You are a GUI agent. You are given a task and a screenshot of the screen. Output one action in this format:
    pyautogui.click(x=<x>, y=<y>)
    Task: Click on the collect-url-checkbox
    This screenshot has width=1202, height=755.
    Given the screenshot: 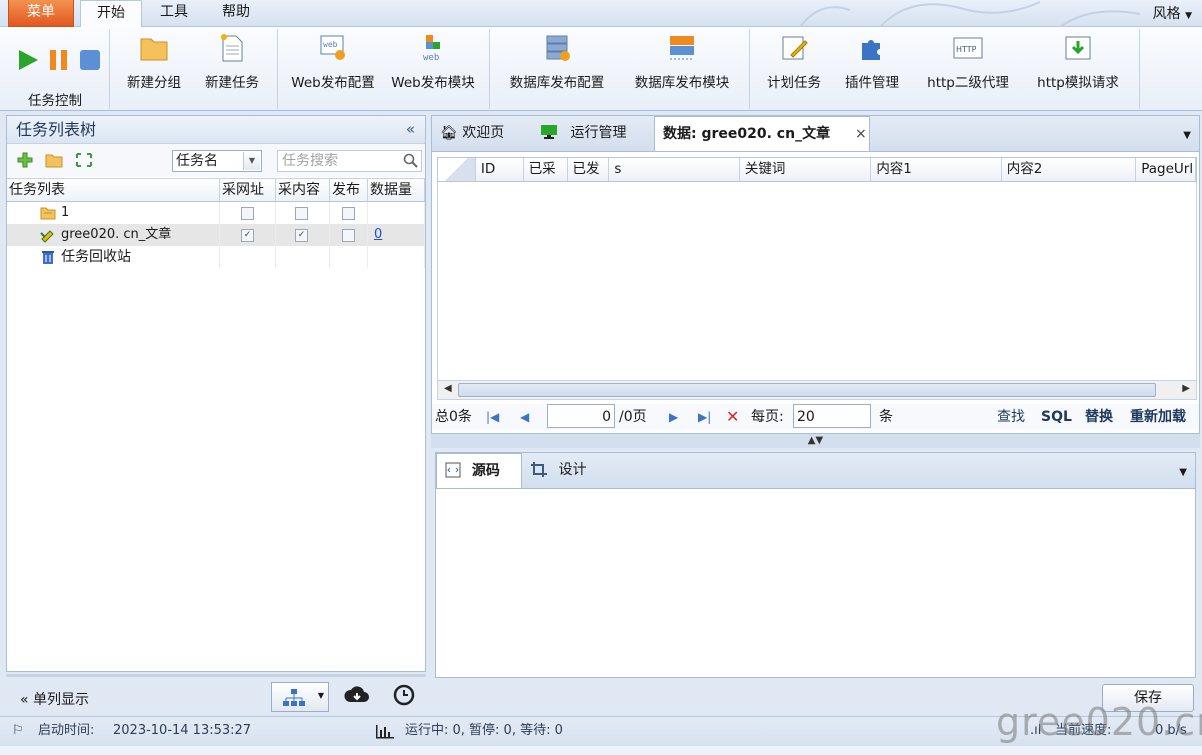 What is the action you would take?
    pyautogui.click(x=247, y=213)
    